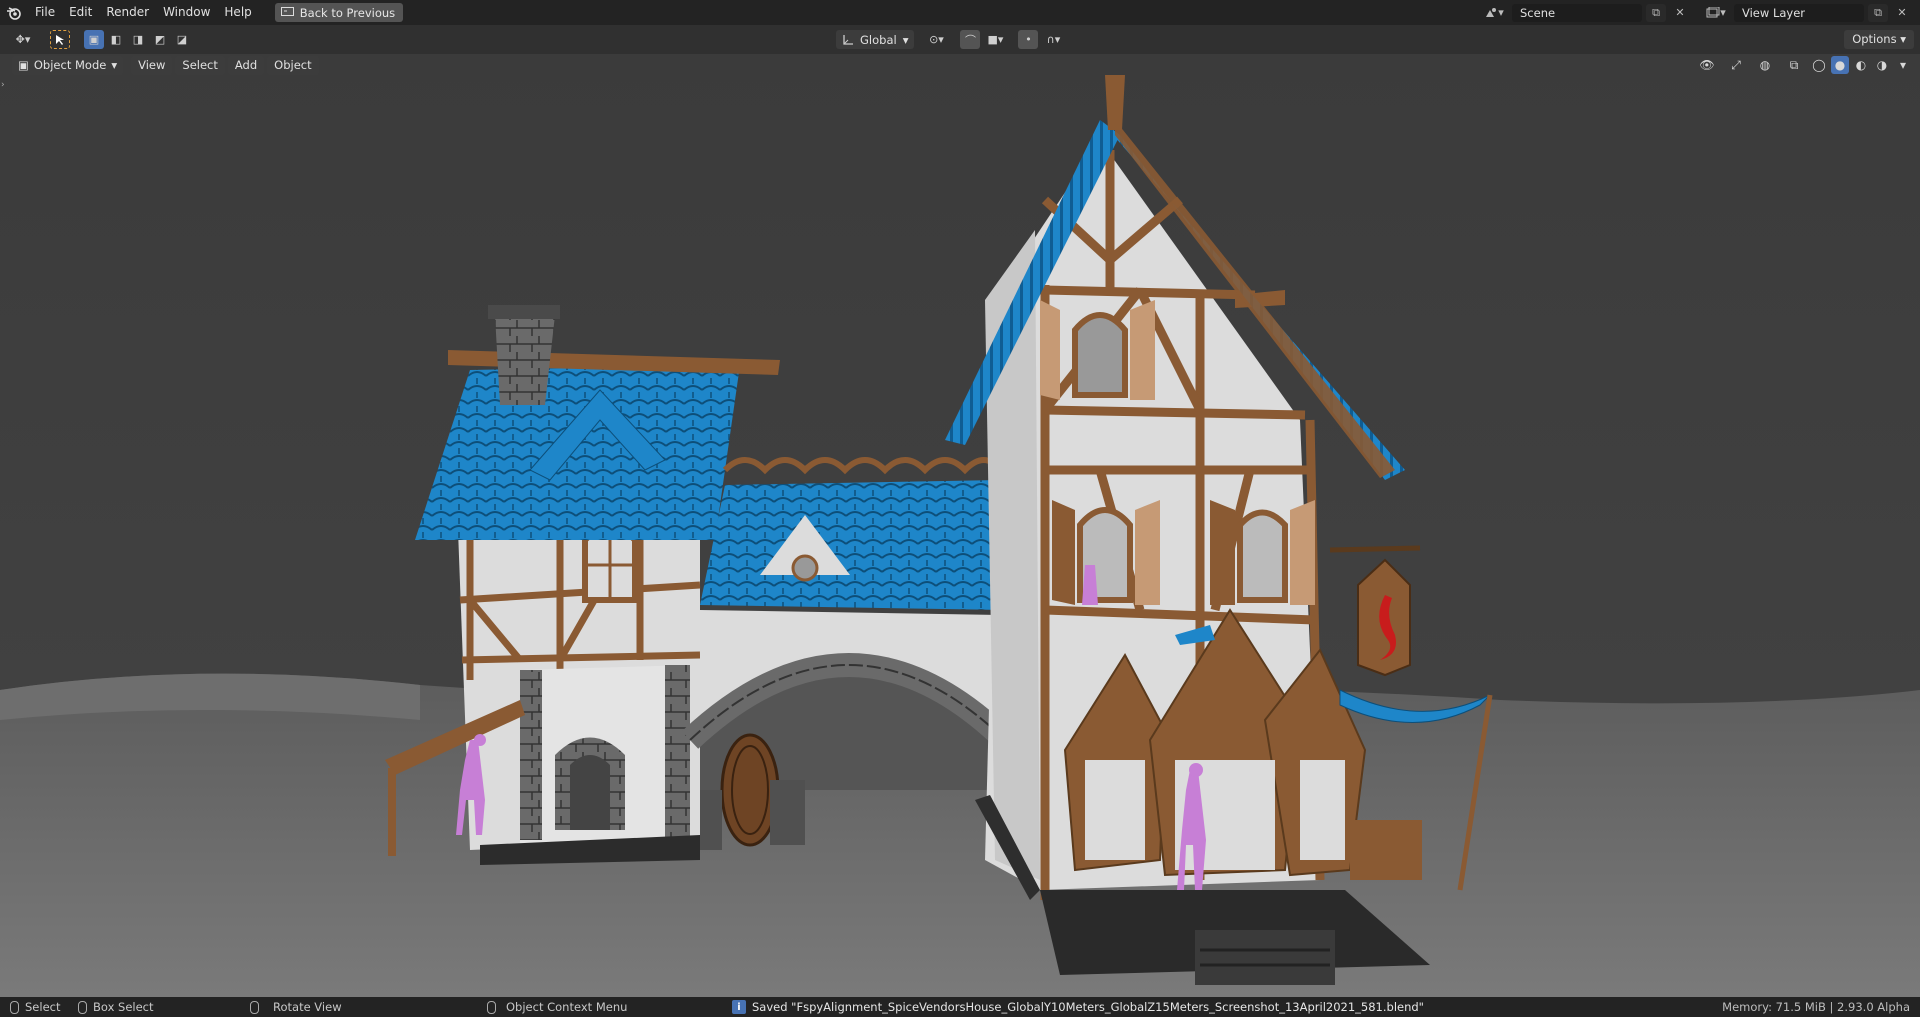 The height and width of the screenshot is (1017, 1920). What do you see at coordinates (1878, 12) in the screenshot?
I see `new-view-layer-icon: ⧉` at bounding box center [1878, 12].